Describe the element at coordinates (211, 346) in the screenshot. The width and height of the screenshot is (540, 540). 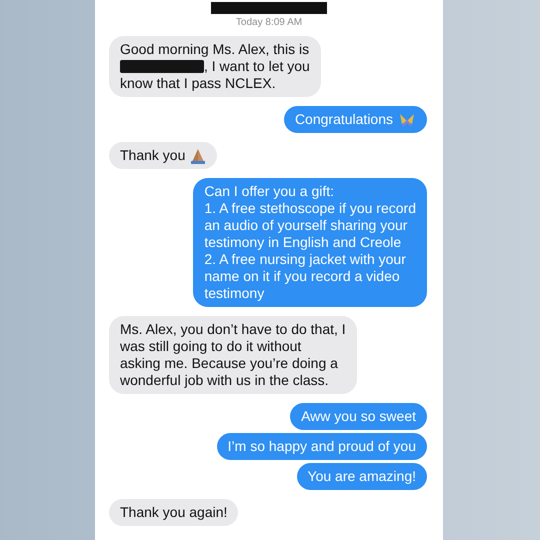
I see `message-text: was still going to do it without` at that location.